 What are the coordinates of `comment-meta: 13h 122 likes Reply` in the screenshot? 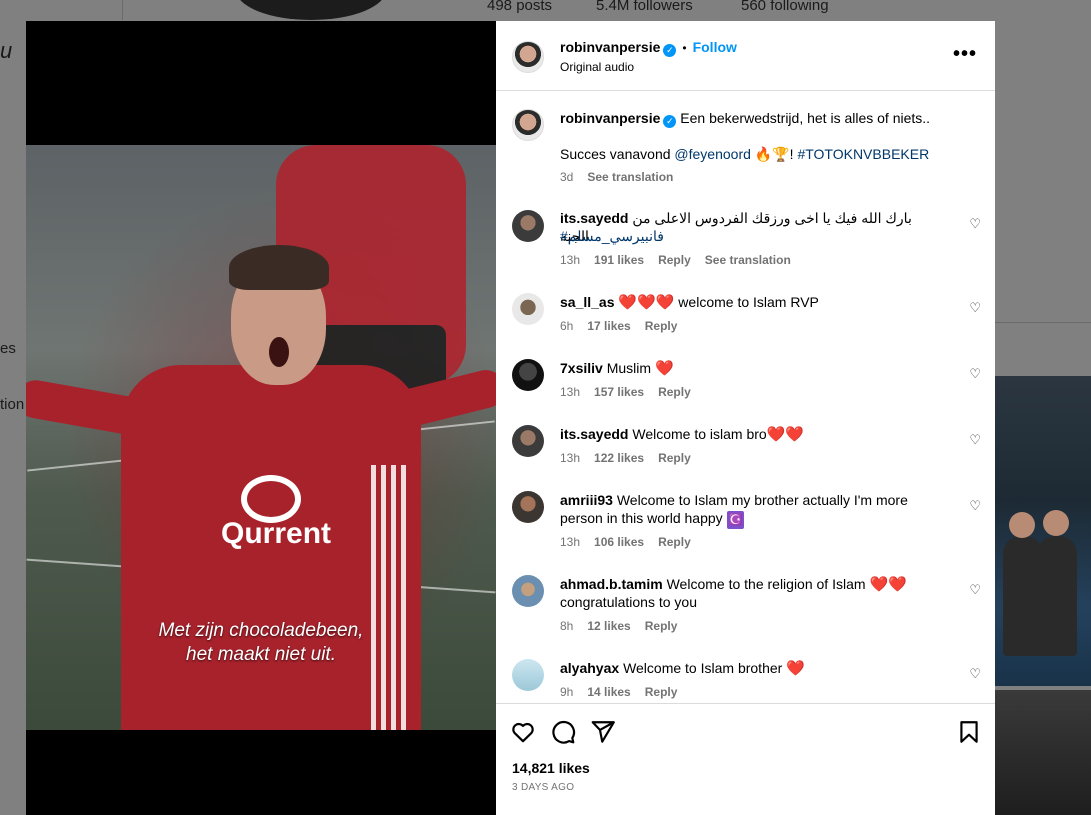 It's located at (632, 458).